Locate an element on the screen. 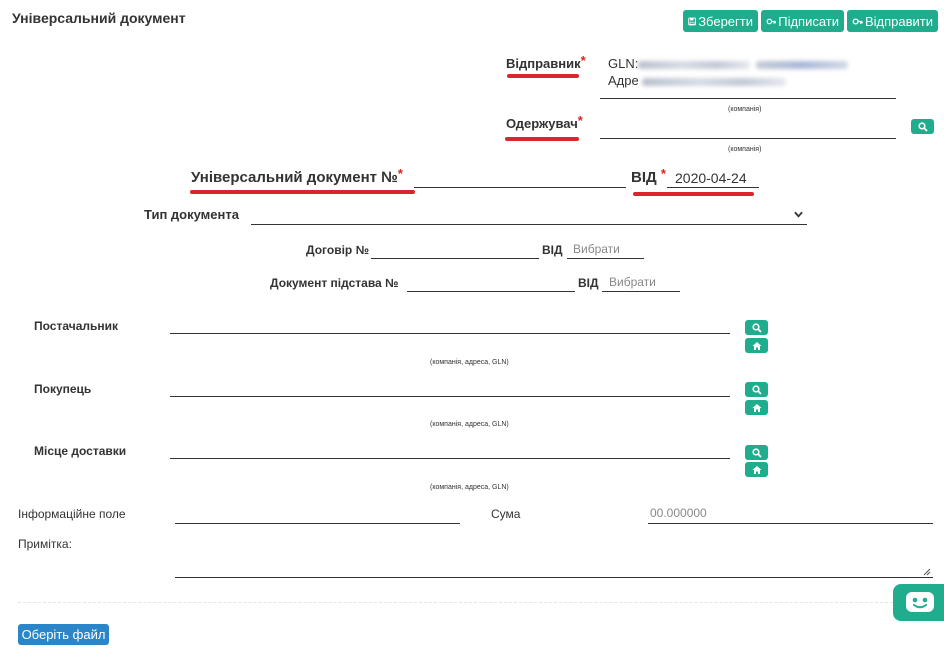 The height and width of the screenshot is (650, 944). delivery-field is located at coordinates (450, 451).